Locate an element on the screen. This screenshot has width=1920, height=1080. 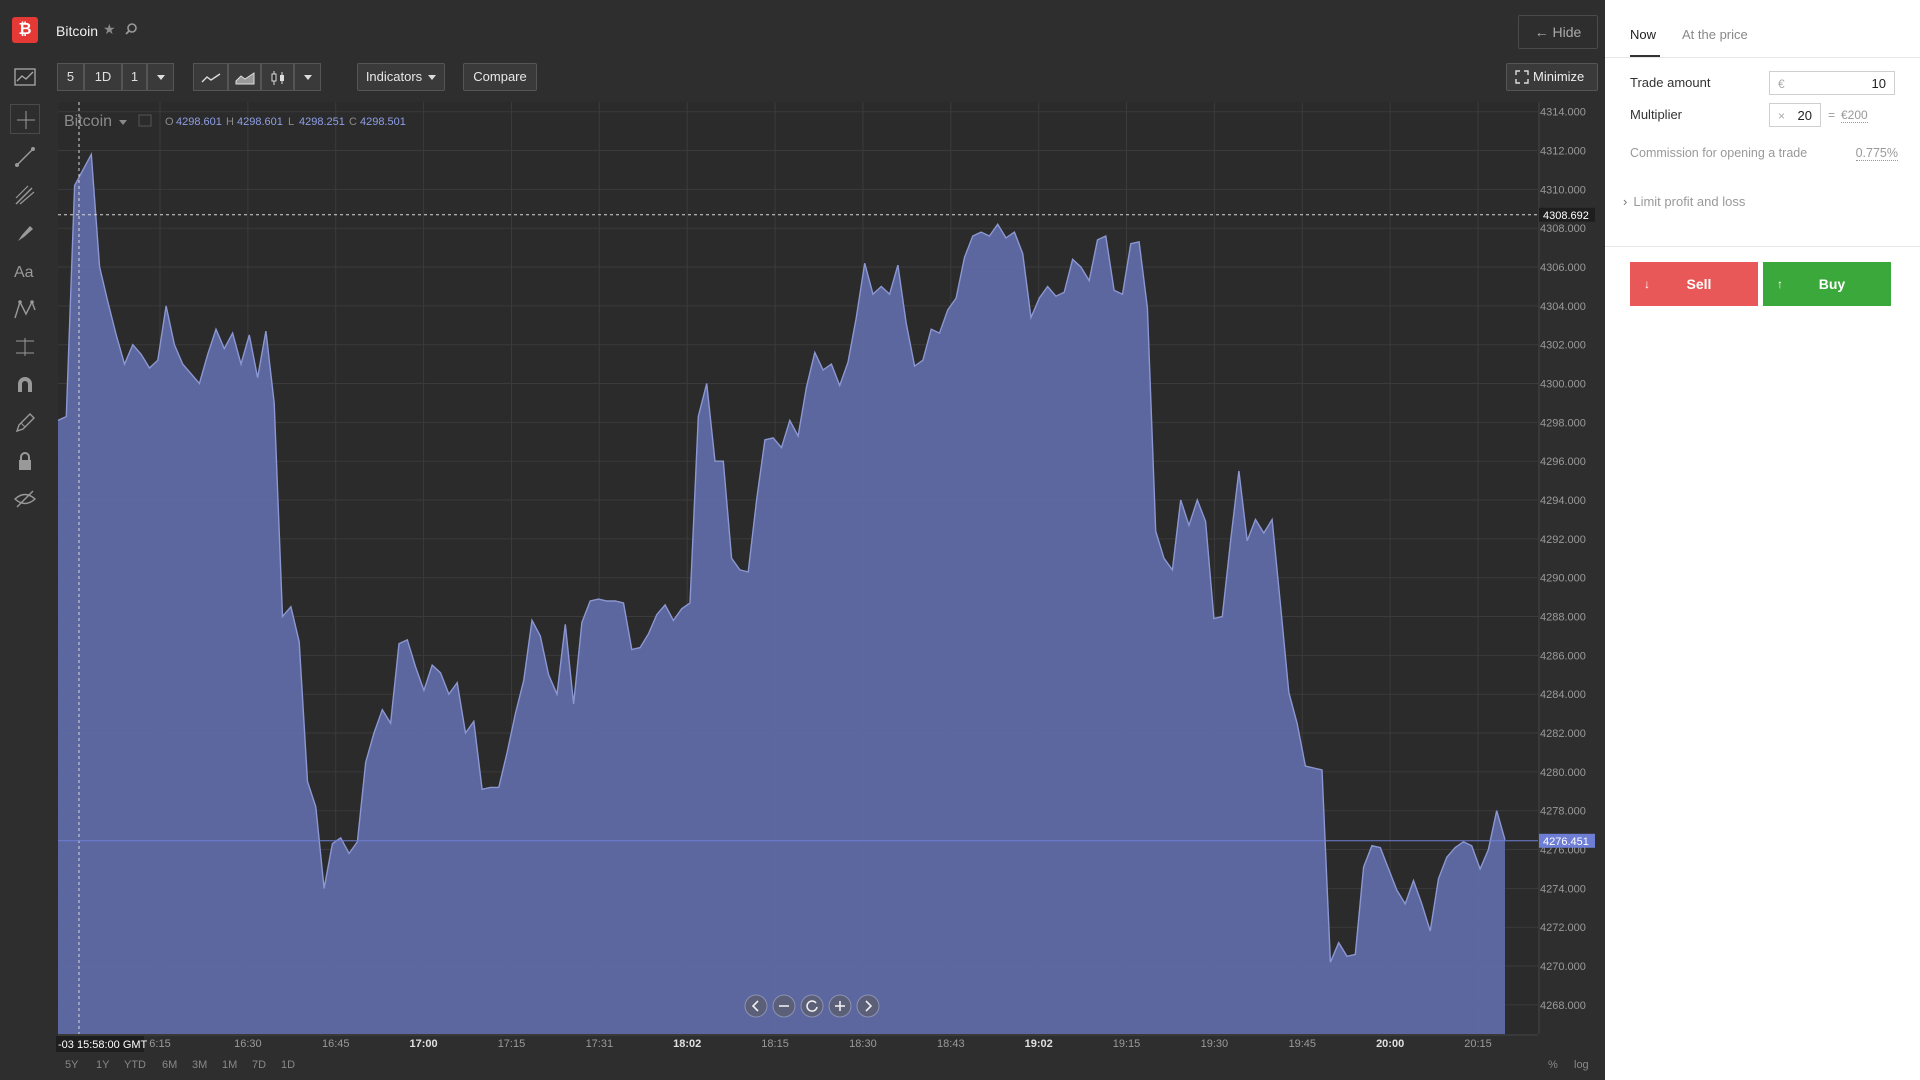
area-chart-button is located at coordinates (244, 77).